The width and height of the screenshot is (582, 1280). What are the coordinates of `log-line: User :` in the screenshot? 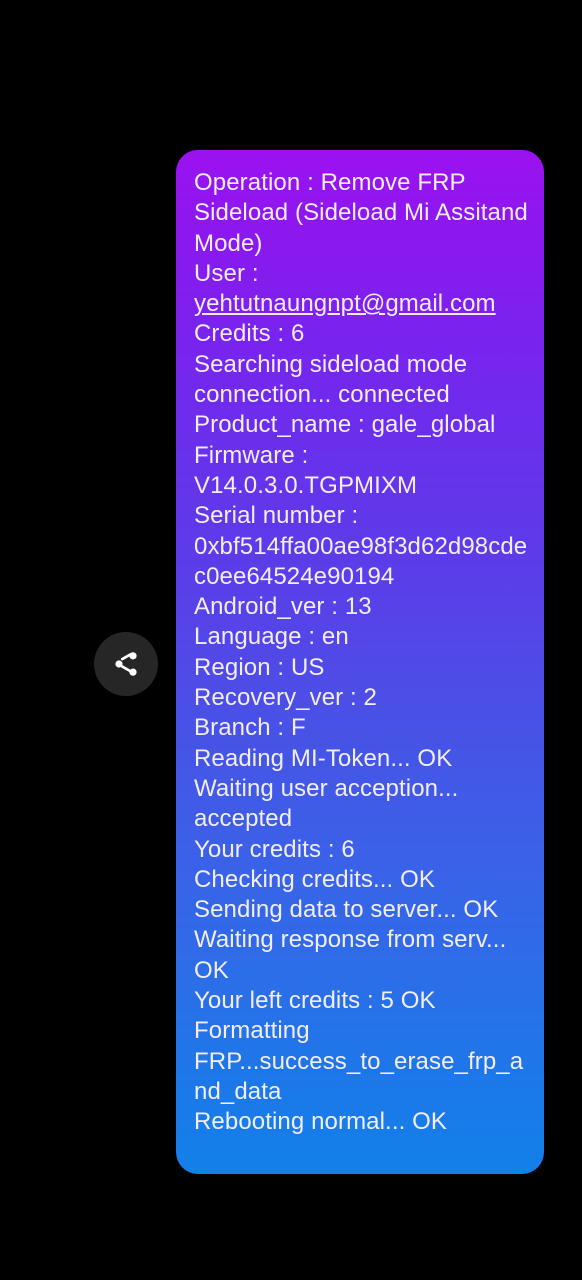 It's located at (226, 273).